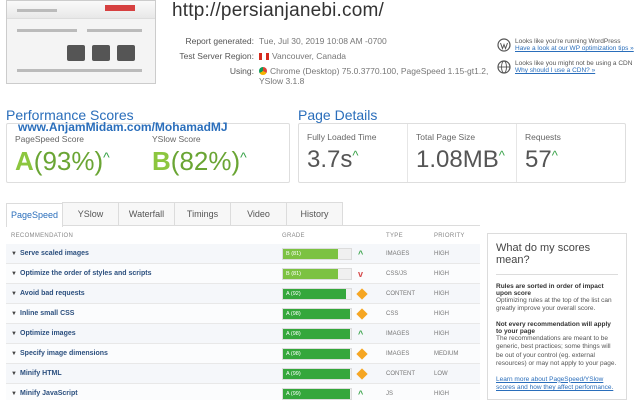 The height and width of the screenshot is (400, 640). Describe the element at coordinates (241, 71) in the screenshot. I see `using-label: Using:` at that location.